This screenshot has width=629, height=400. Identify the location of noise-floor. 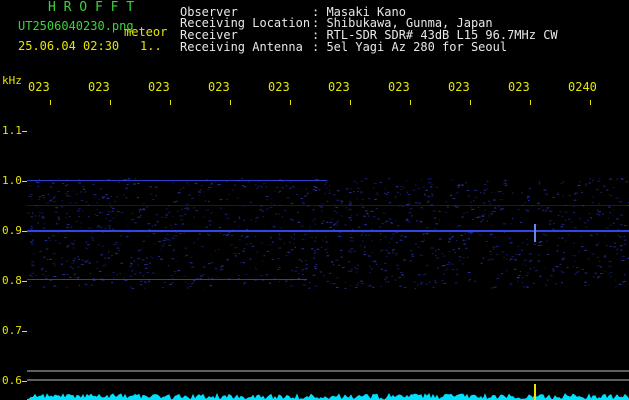
(328, 396).